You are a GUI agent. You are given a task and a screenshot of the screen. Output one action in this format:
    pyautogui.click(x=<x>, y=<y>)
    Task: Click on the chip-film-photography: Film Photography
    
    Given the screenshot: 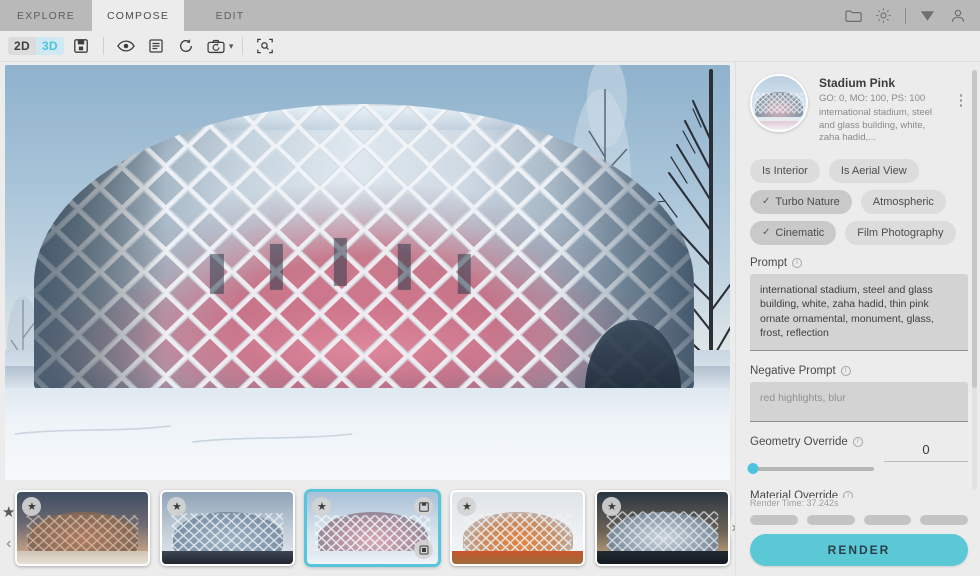 What is the action you would take?
    pyautogui.click(x=900, y=232)
    